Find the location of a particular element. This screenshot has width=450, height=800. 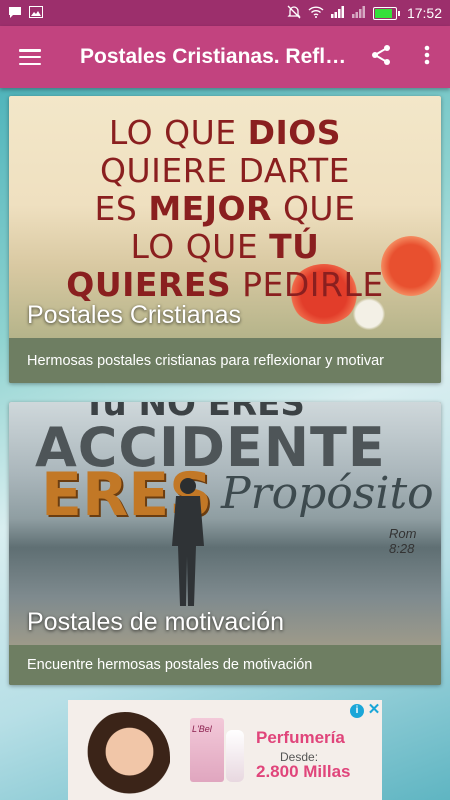

card-image-text-proposito: Propósito is located at coordinates (327, 493).